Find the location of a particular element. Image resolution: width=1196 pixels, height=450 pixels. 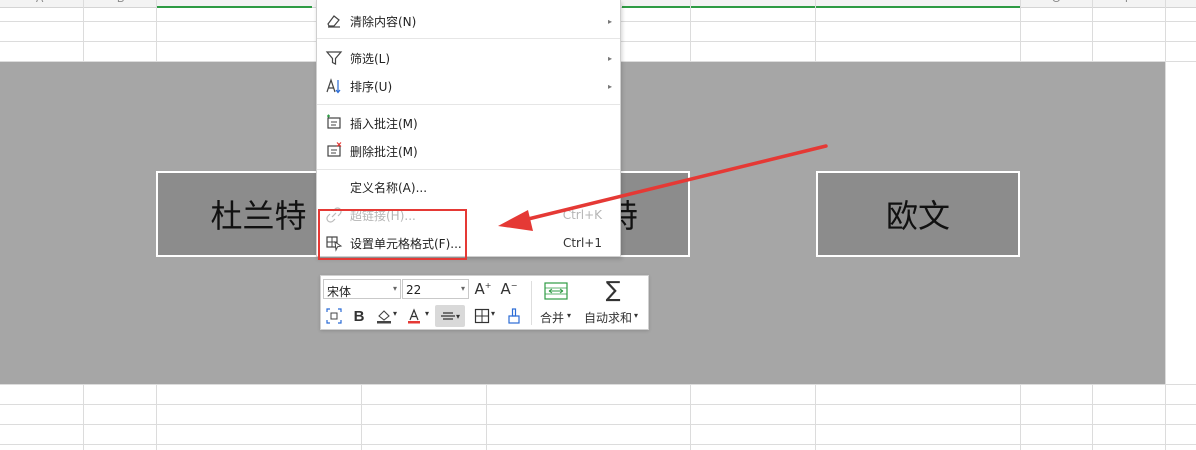

annotation-arrow-icon is located at coordinates (663, 187).